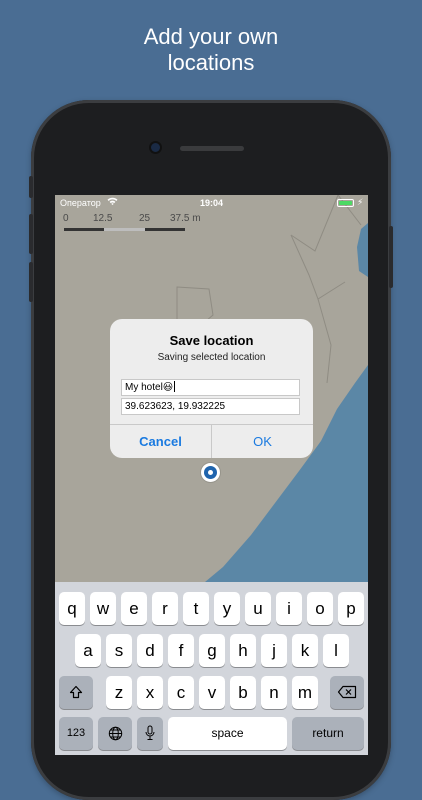 The width and height of the screenshot is (422, 800). Describe the element at coordinates (274, 650) in the screenshot. I see `key-j: j` at that location.